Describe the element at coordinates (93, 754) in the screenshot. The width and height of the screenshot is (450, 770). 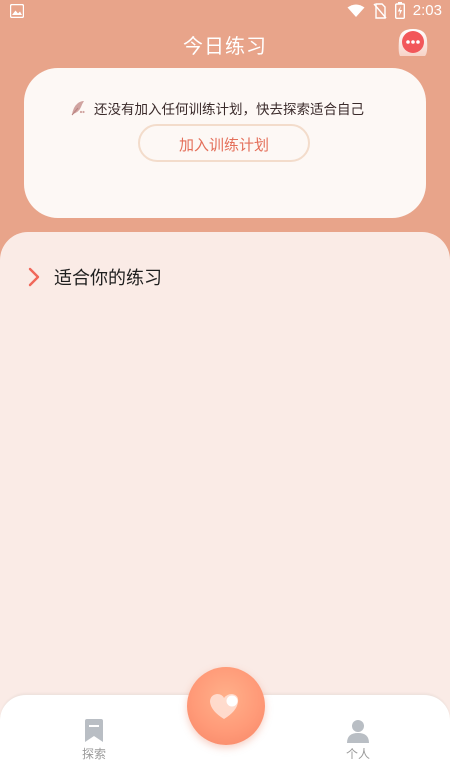
I see `tab-explore-label: 探索` at that location.